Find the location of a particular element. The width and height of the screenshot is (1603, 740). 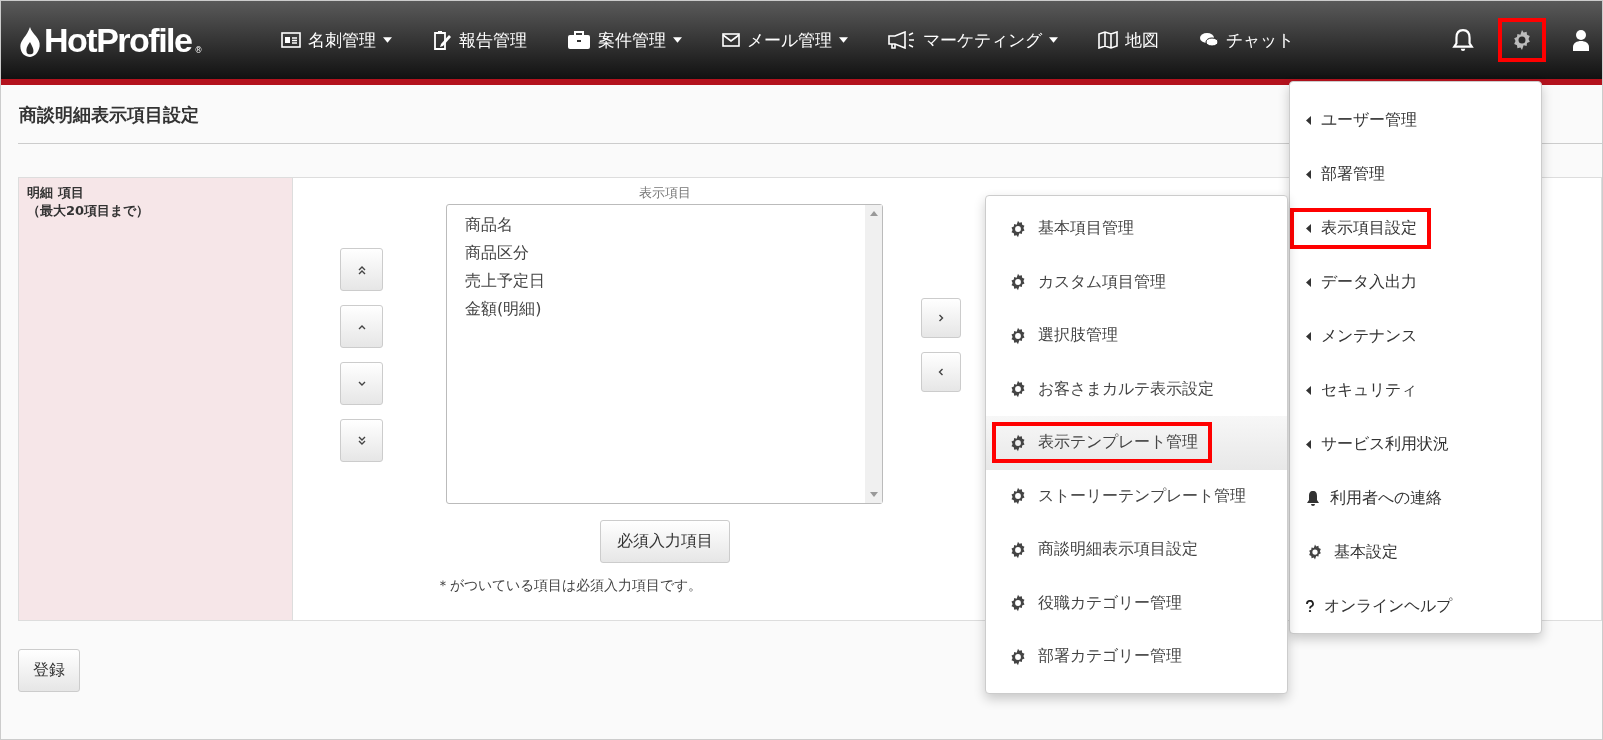

menu-item: データ入出力 is located at coordinates (1415, 282).